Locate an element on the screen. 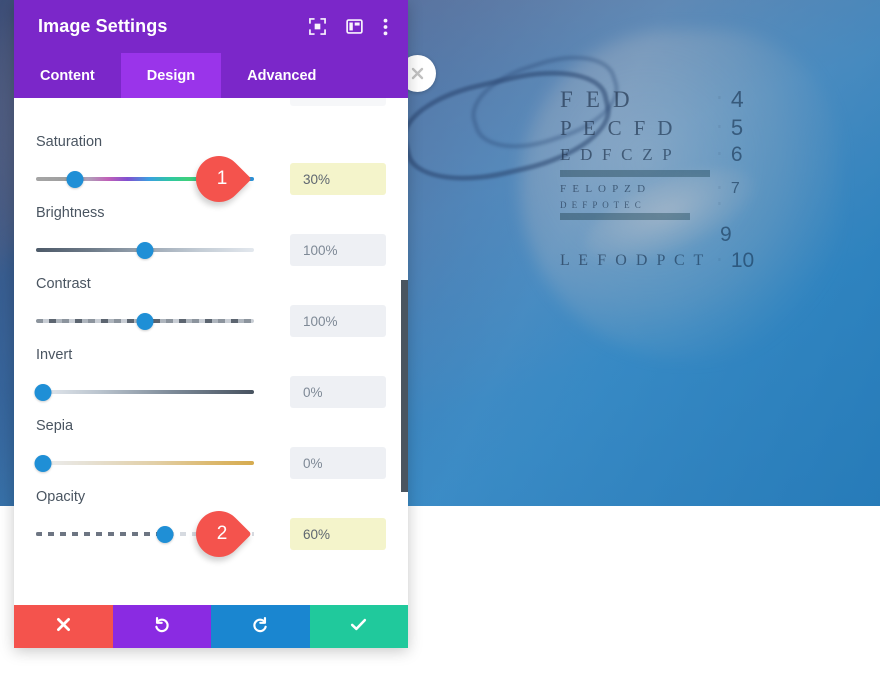 The image size is (880, 675). redo-arrow-icon is located at coordinates (260, 627).